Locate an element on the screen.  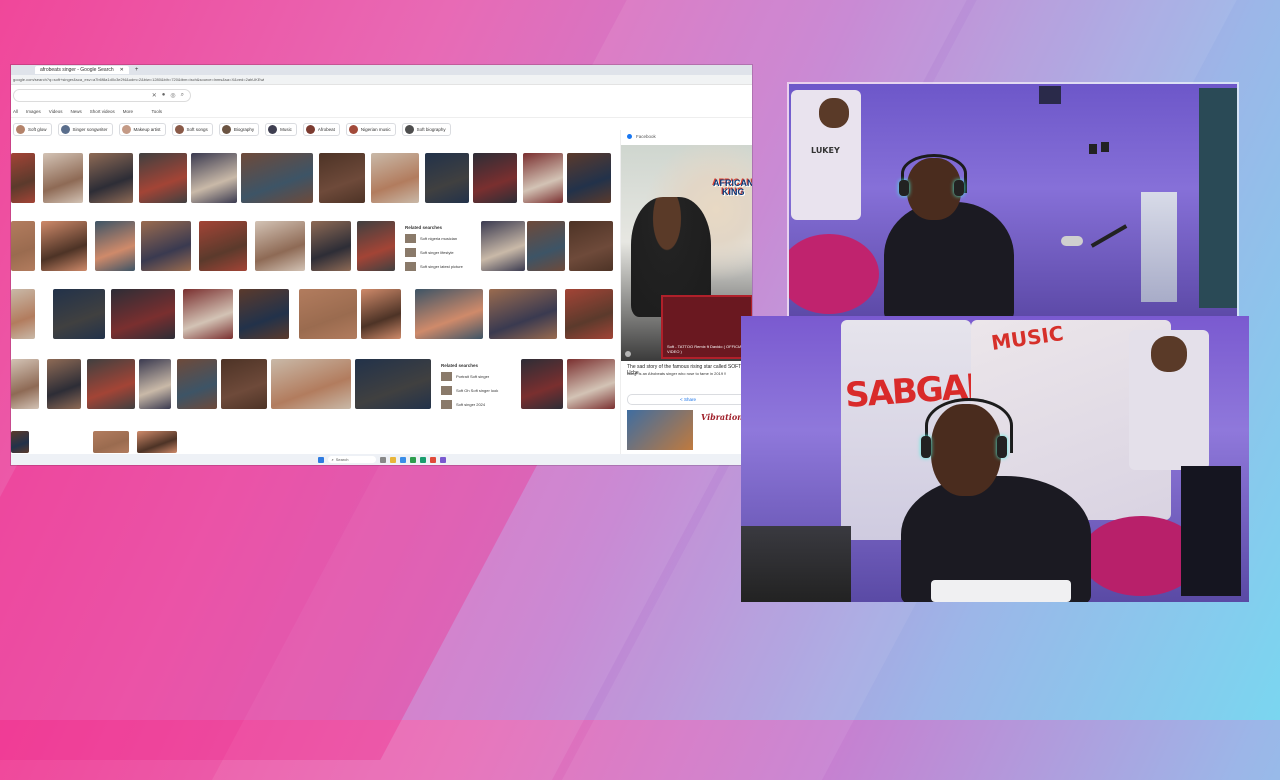
play-icon is located at coordinates (628, 354).